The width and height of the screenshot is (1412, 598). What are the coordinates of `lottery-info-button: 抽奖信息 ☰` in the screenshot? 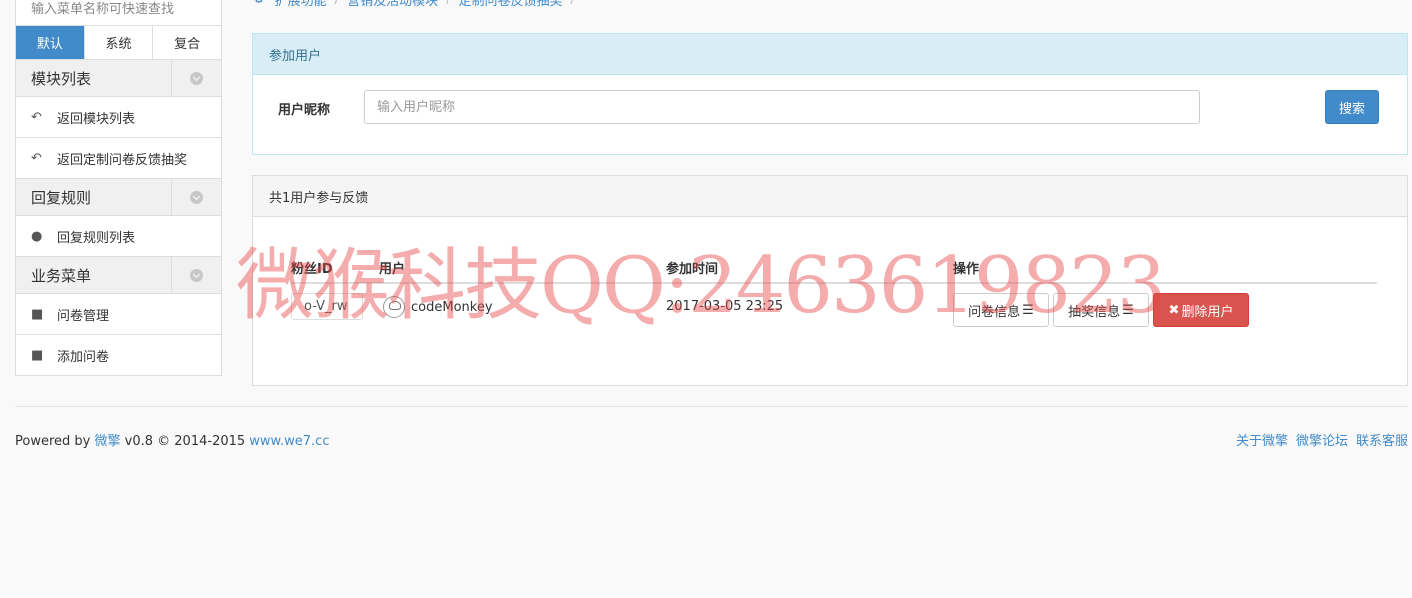 It's located at (1101, 310).